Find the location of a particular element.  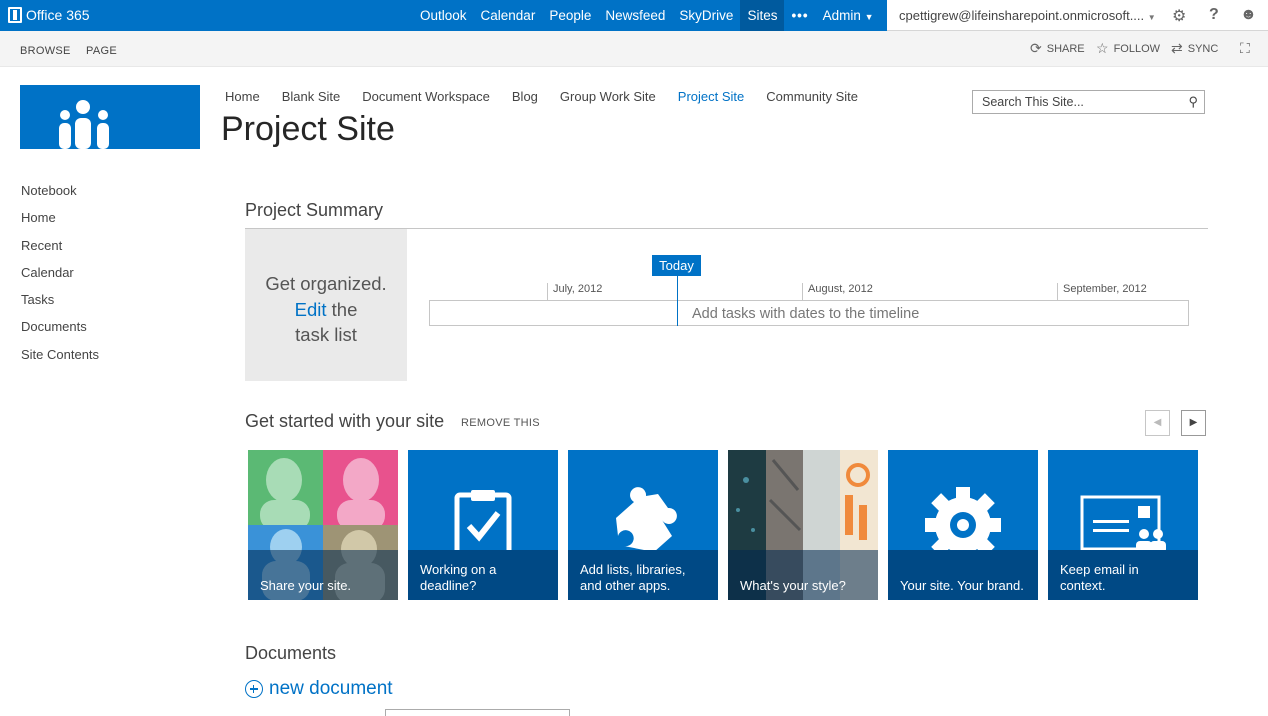

tile-caption: Working on a deadline? is located at coordinates (483, 575).